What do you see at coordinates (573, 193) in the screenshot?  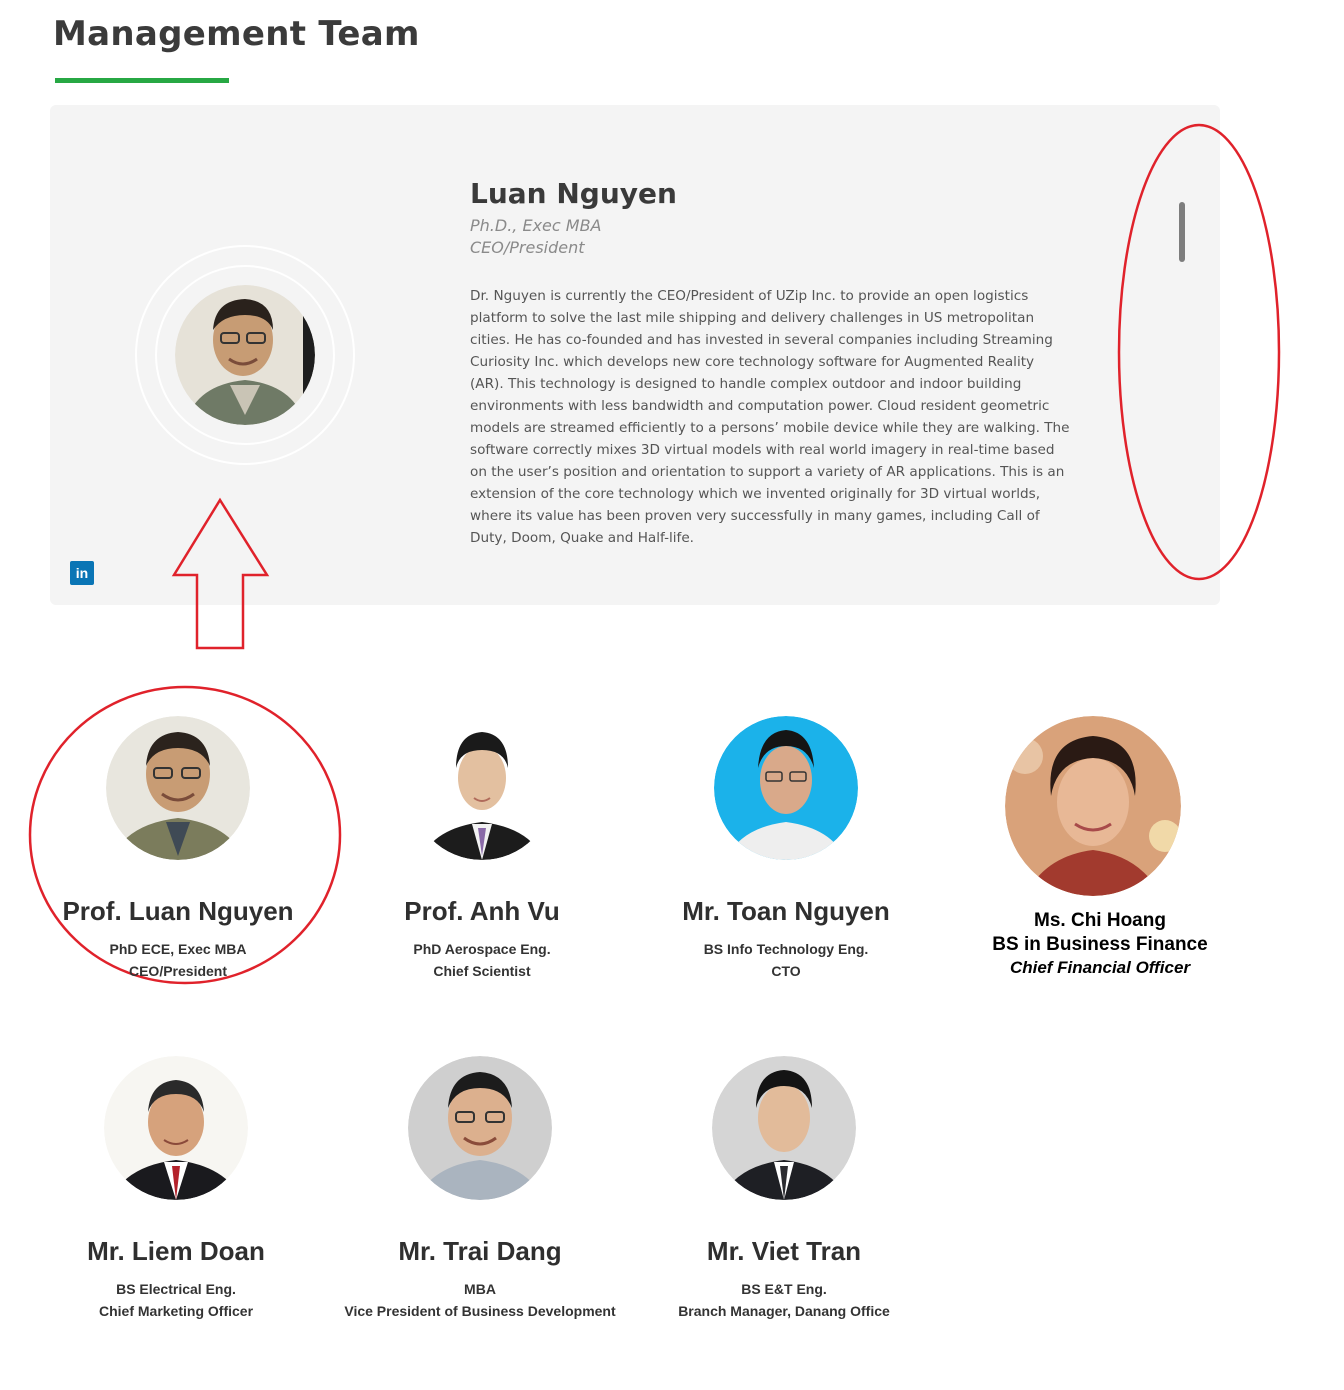 I see `profile-name: Luan Nguyen` at bounding box center [573, 193].